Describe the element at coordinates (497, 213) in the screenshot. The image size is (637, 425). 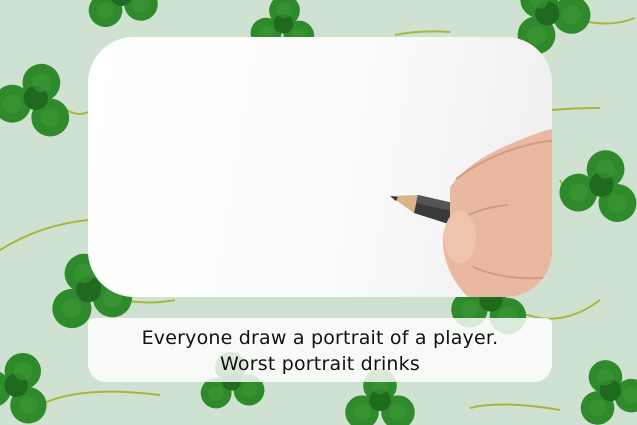
I see `hand-icon` at that location.